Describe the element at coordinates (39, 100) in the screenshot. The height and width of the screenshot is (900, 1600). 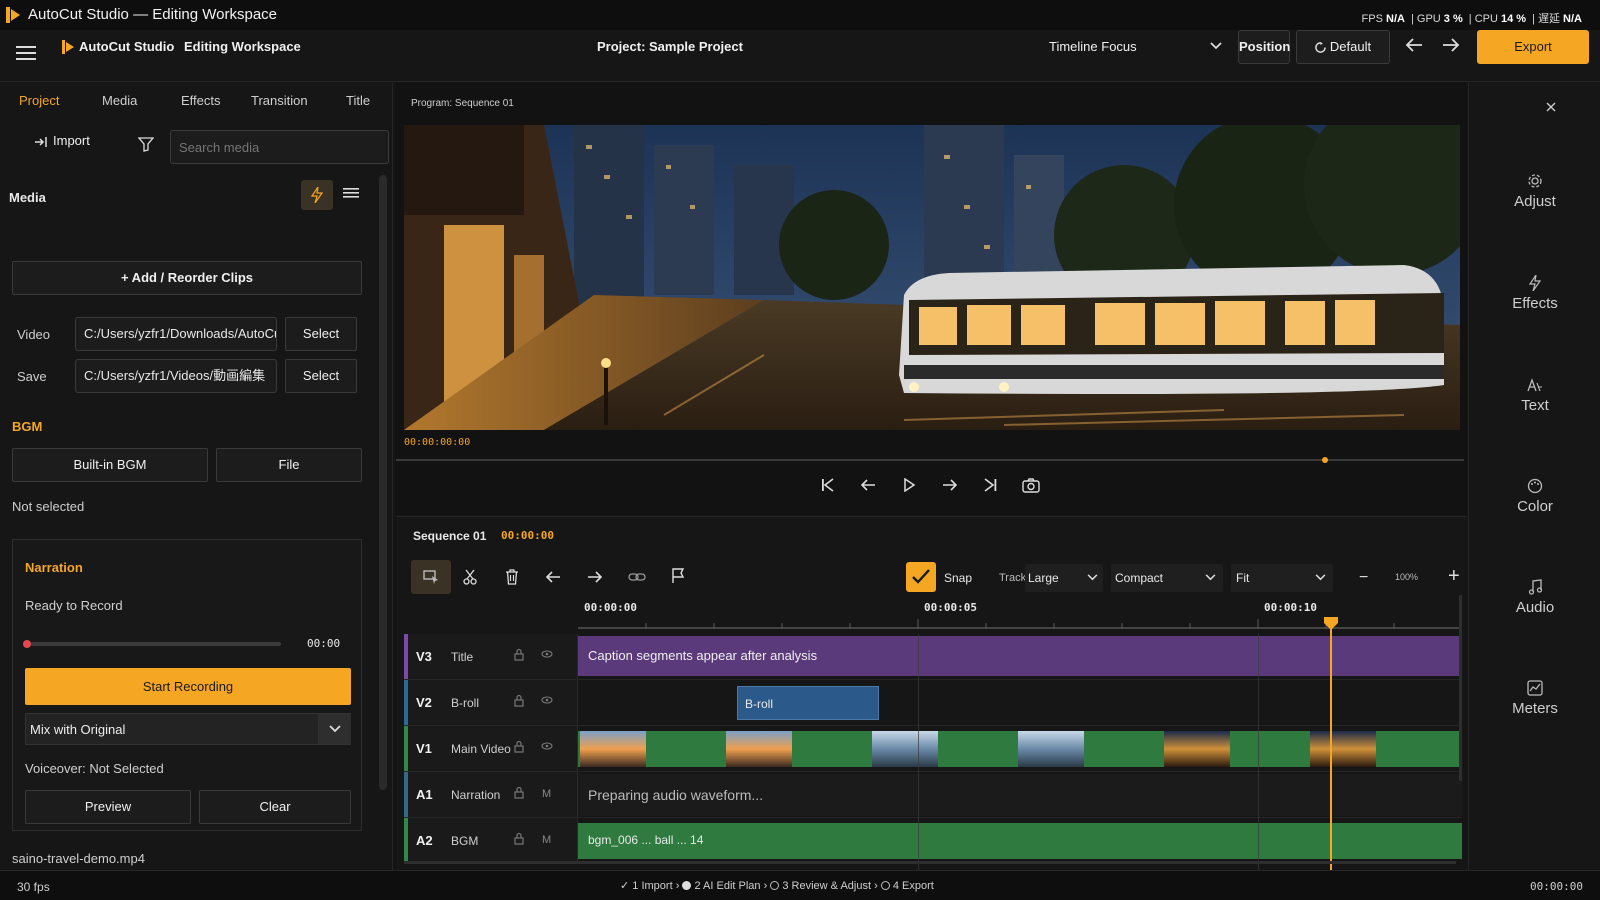
I see `tab-project: Project` at that location.